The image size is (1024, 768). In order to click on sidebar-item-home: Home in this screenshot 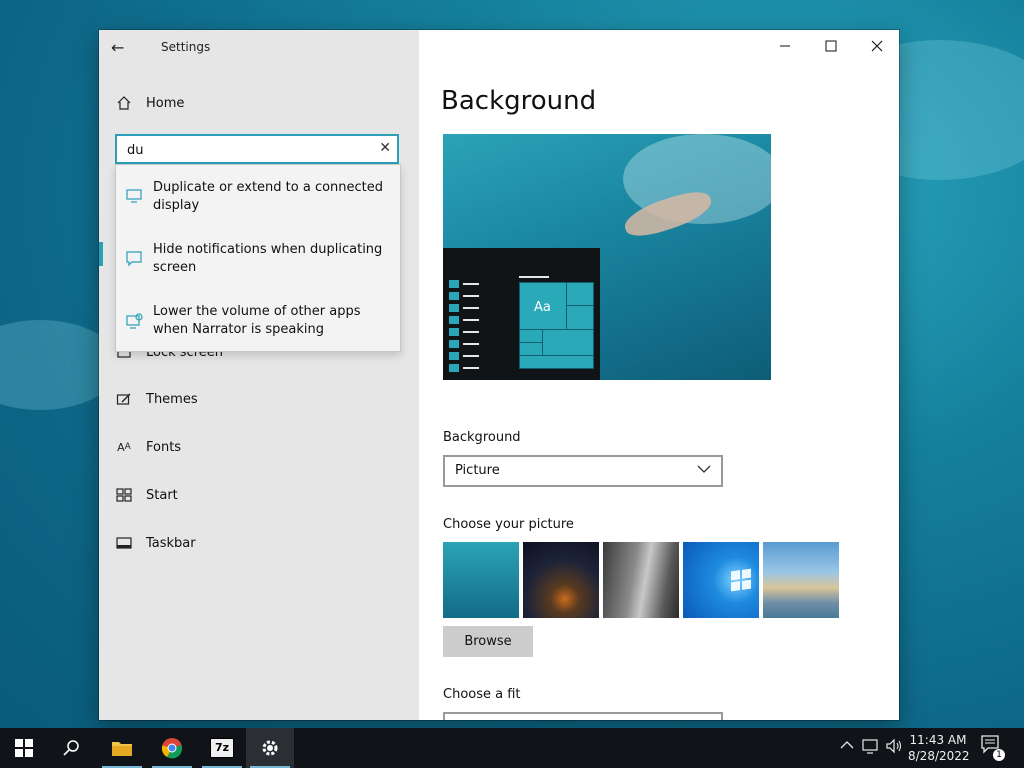, I will do `click(149, 103)`.